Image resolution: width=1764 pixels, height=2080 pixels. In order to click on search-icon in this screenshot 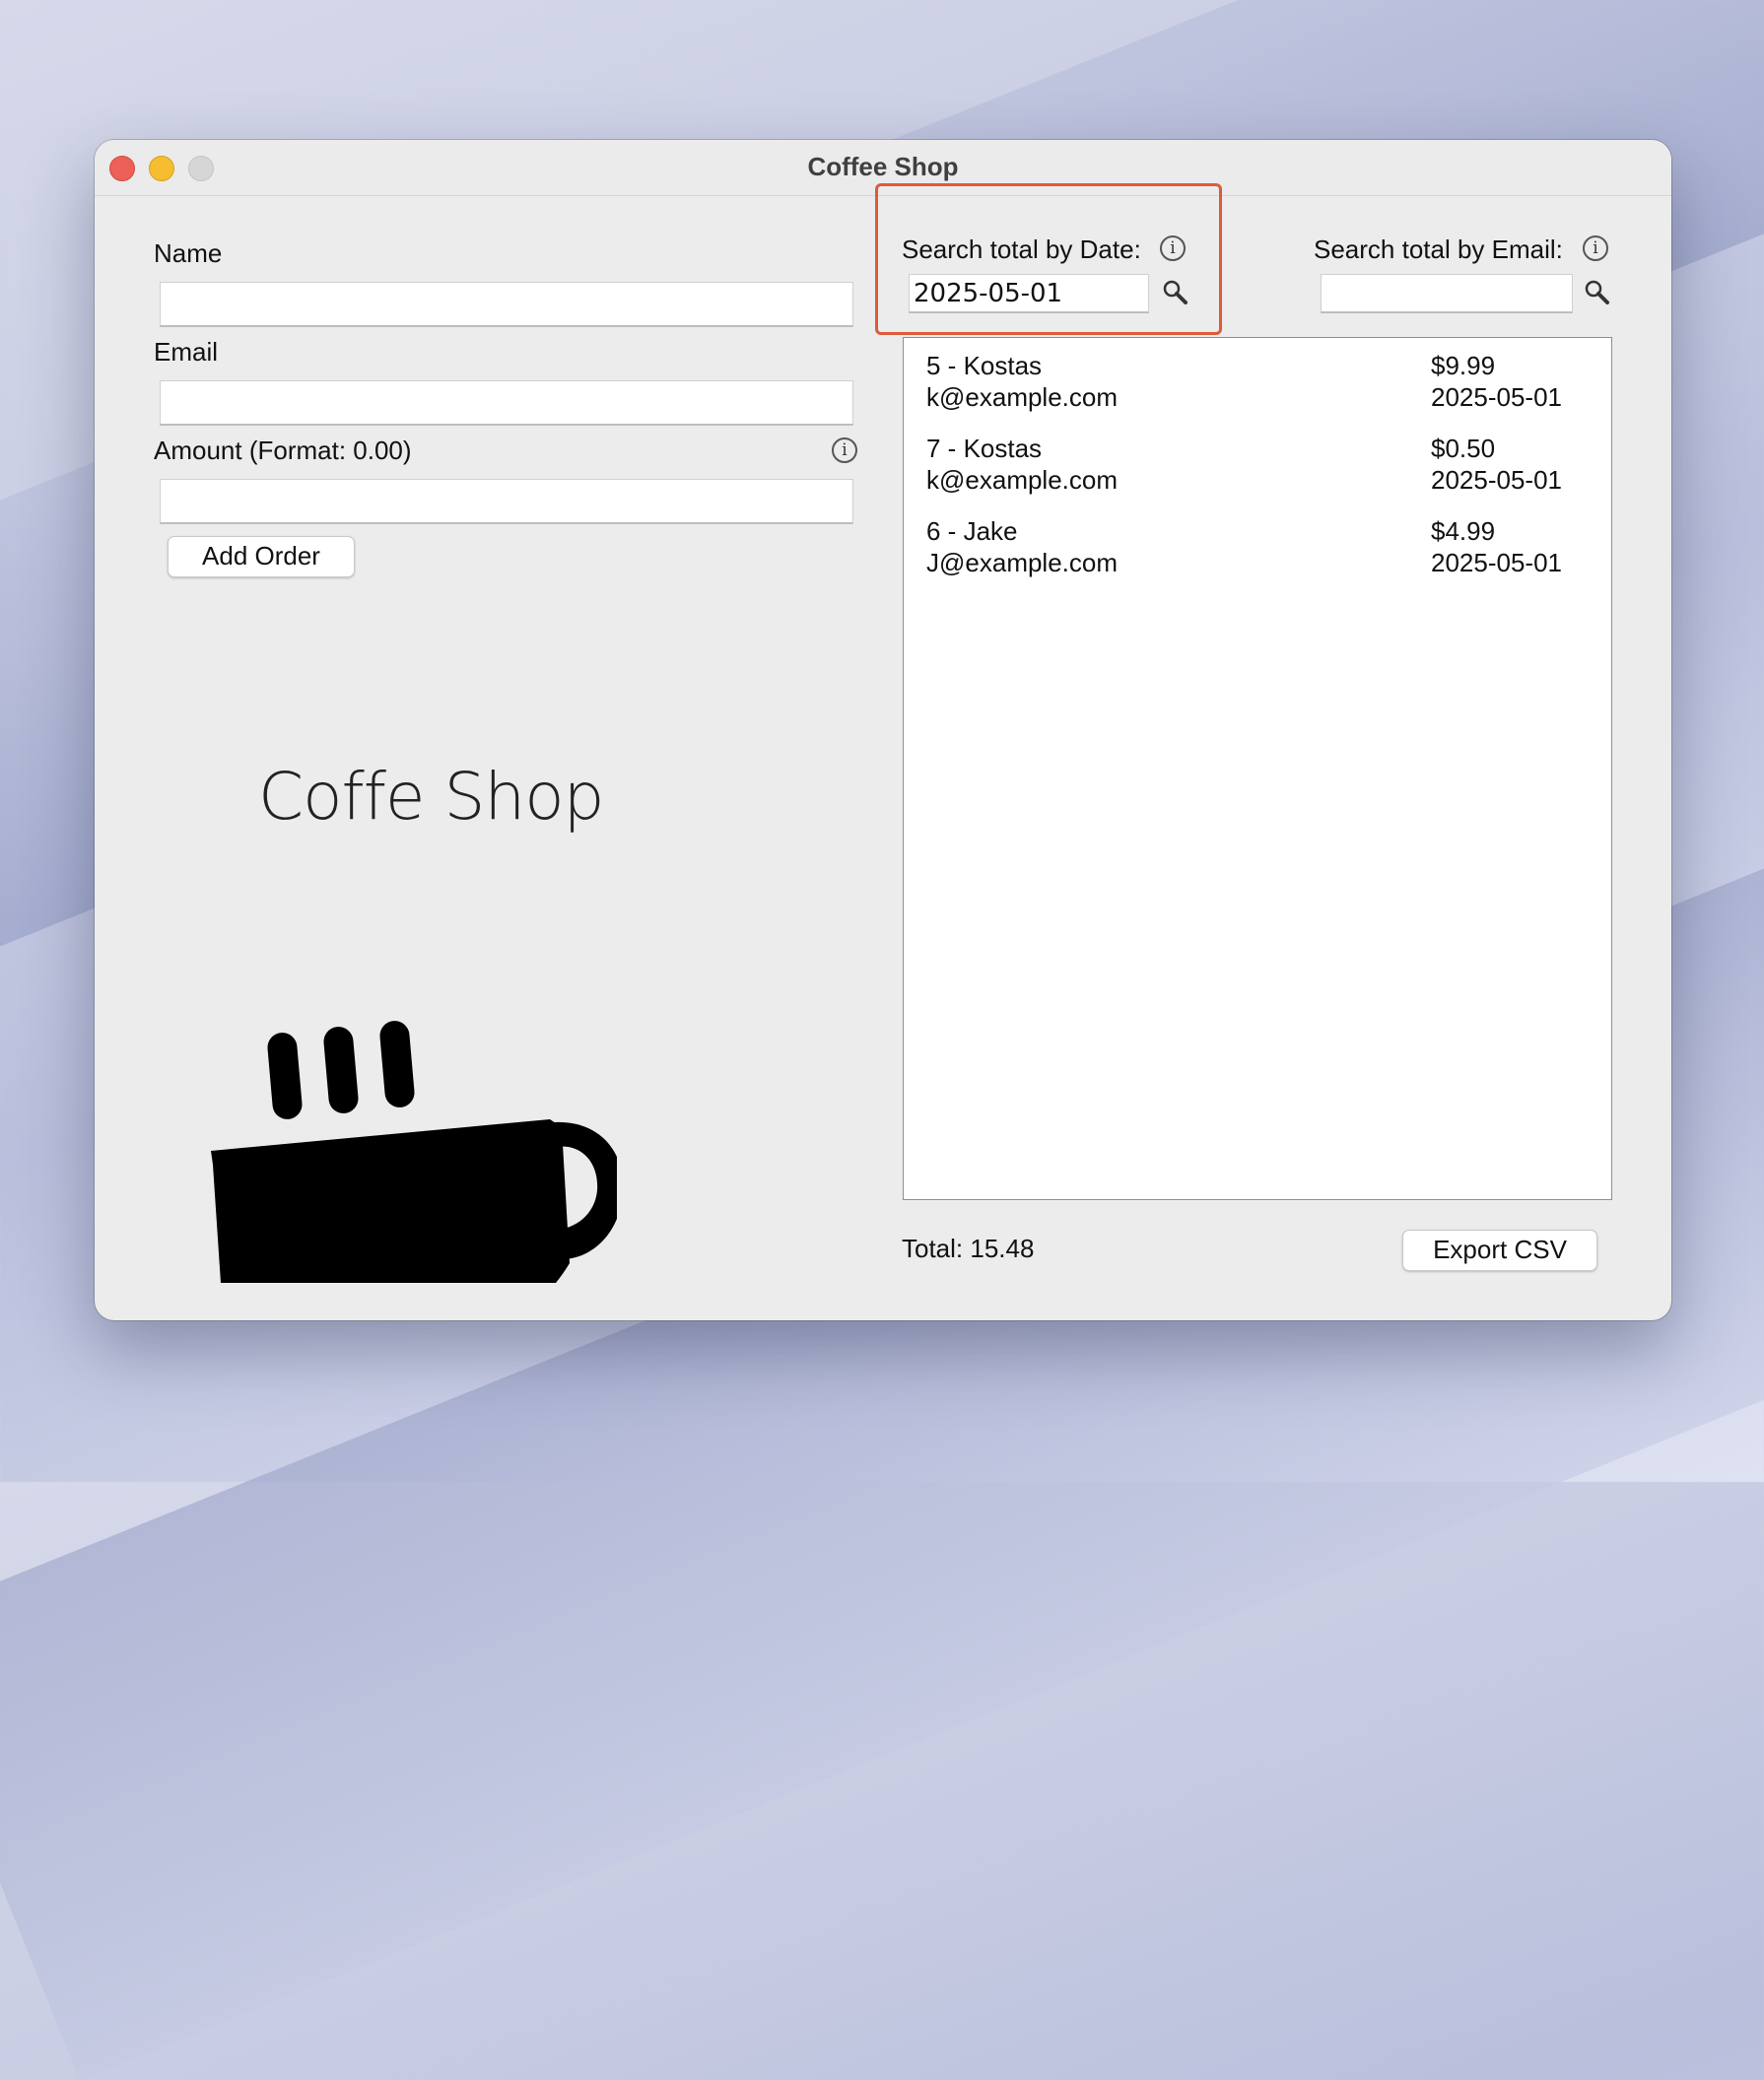, I will do `click(1597, 292)`.